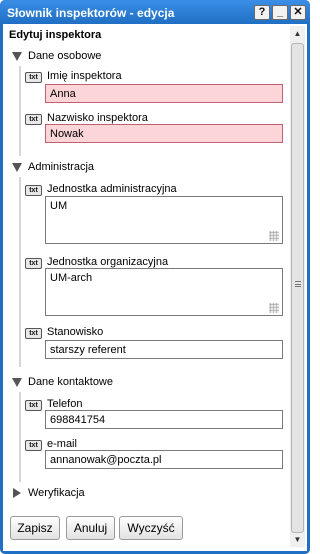 This screenshot has width=320, height=554. What do you see at coordinates (65, 404) in the screenshot?
I see `phone-label: Telefon` at bounding box center [65, 404].